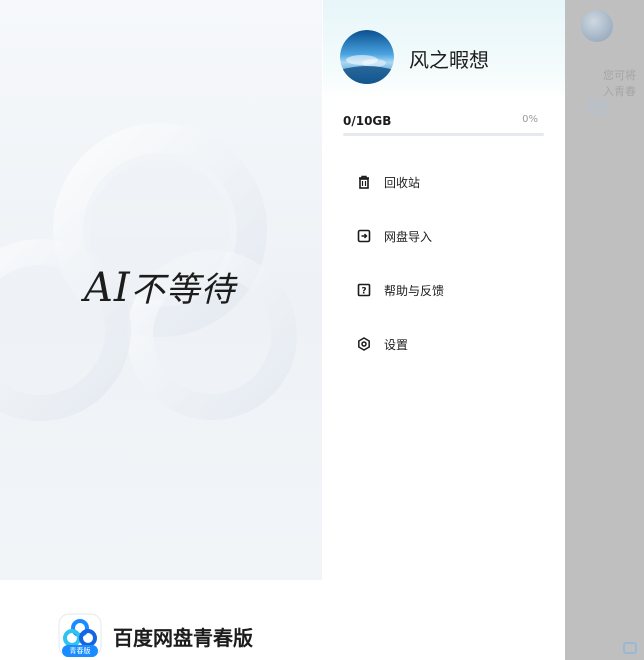 The image size is (644, 660). Describe the element at coordinates (414, 291) in the screenshot. I see `menu-item-label: 帮助与反馈` at that location.